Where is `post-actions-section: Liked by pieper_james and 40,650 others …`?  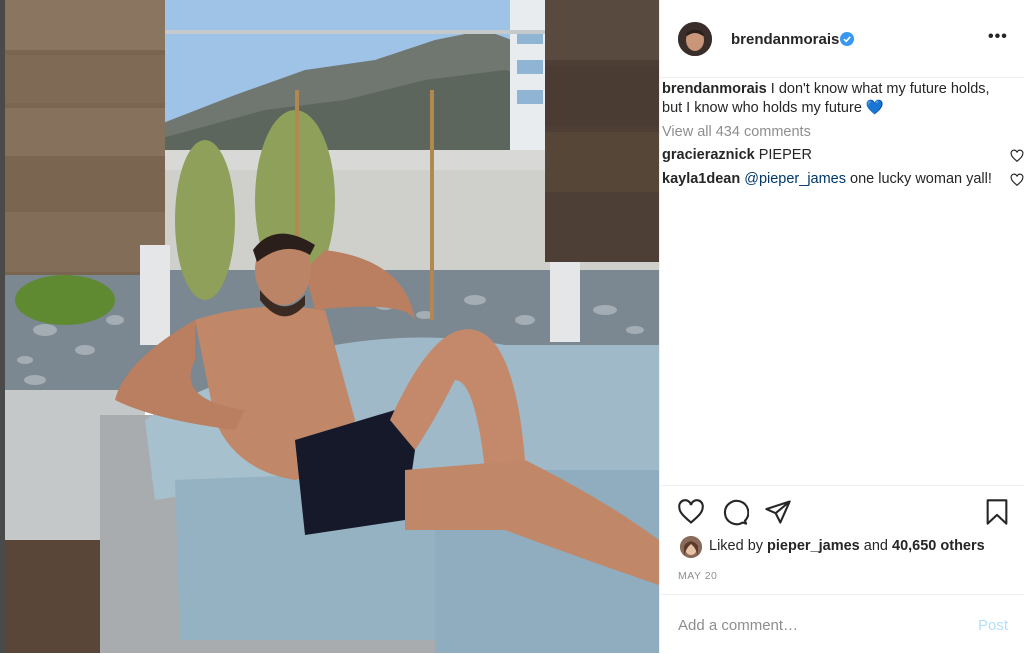 post-actions-section: Liked by pieper_james and 40,650 others … is located at coordinates (842, 569).